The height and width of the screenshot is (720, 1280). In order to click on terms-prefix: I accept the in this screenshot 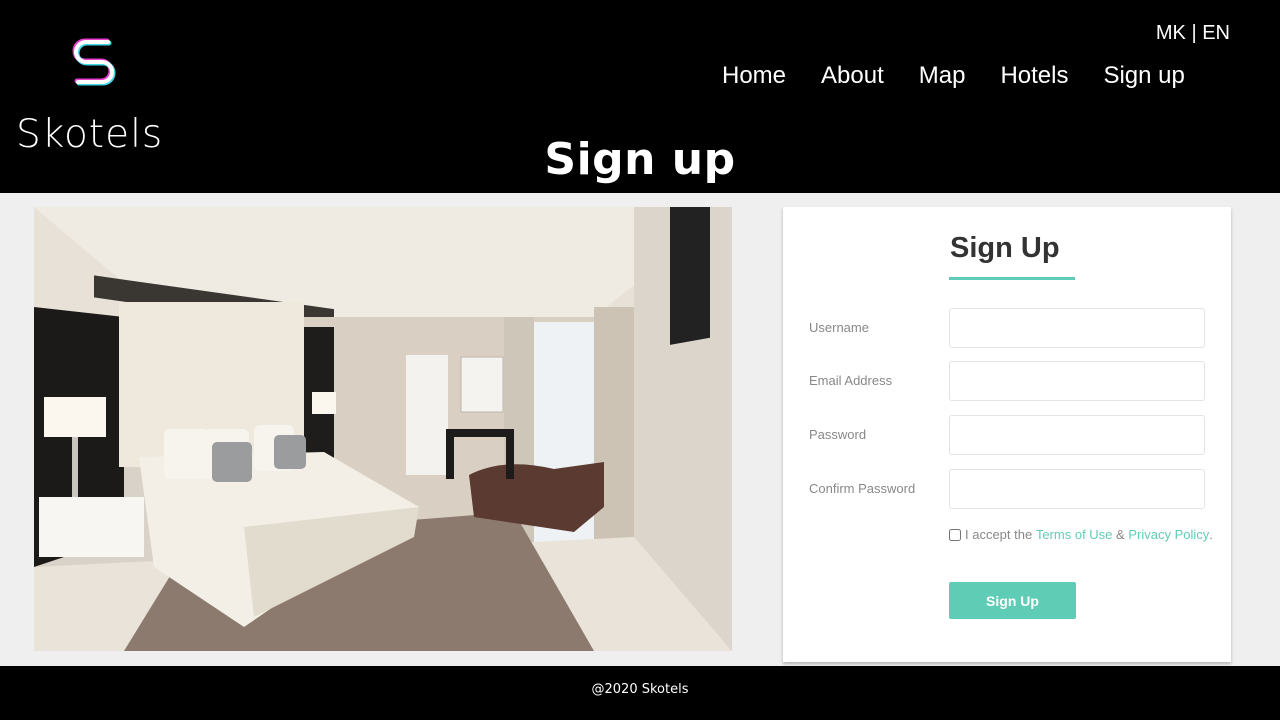, I will do `click(999, 534)`.